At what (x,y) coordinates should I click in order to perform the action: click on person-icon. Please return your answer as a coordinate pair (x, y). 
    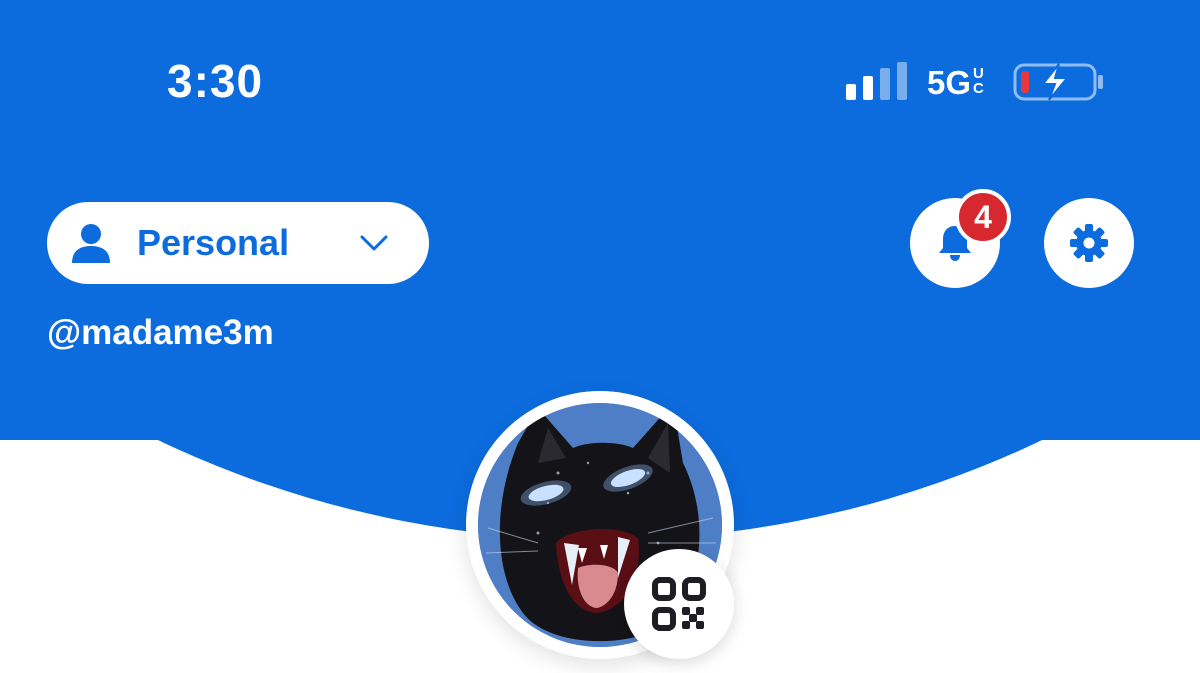
    Looking at the image, I should click on (91, 243).